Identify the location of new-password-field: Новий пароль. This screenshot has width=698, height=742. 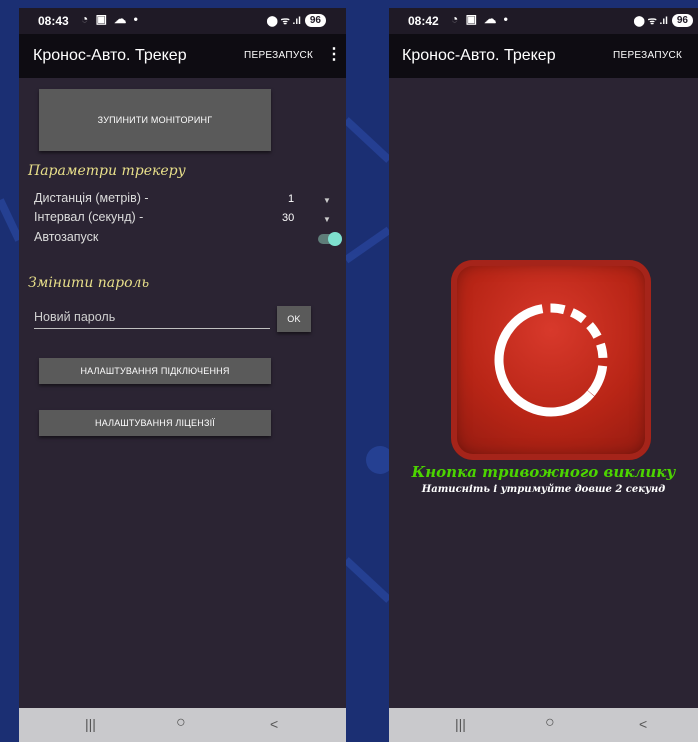
(152, 319).